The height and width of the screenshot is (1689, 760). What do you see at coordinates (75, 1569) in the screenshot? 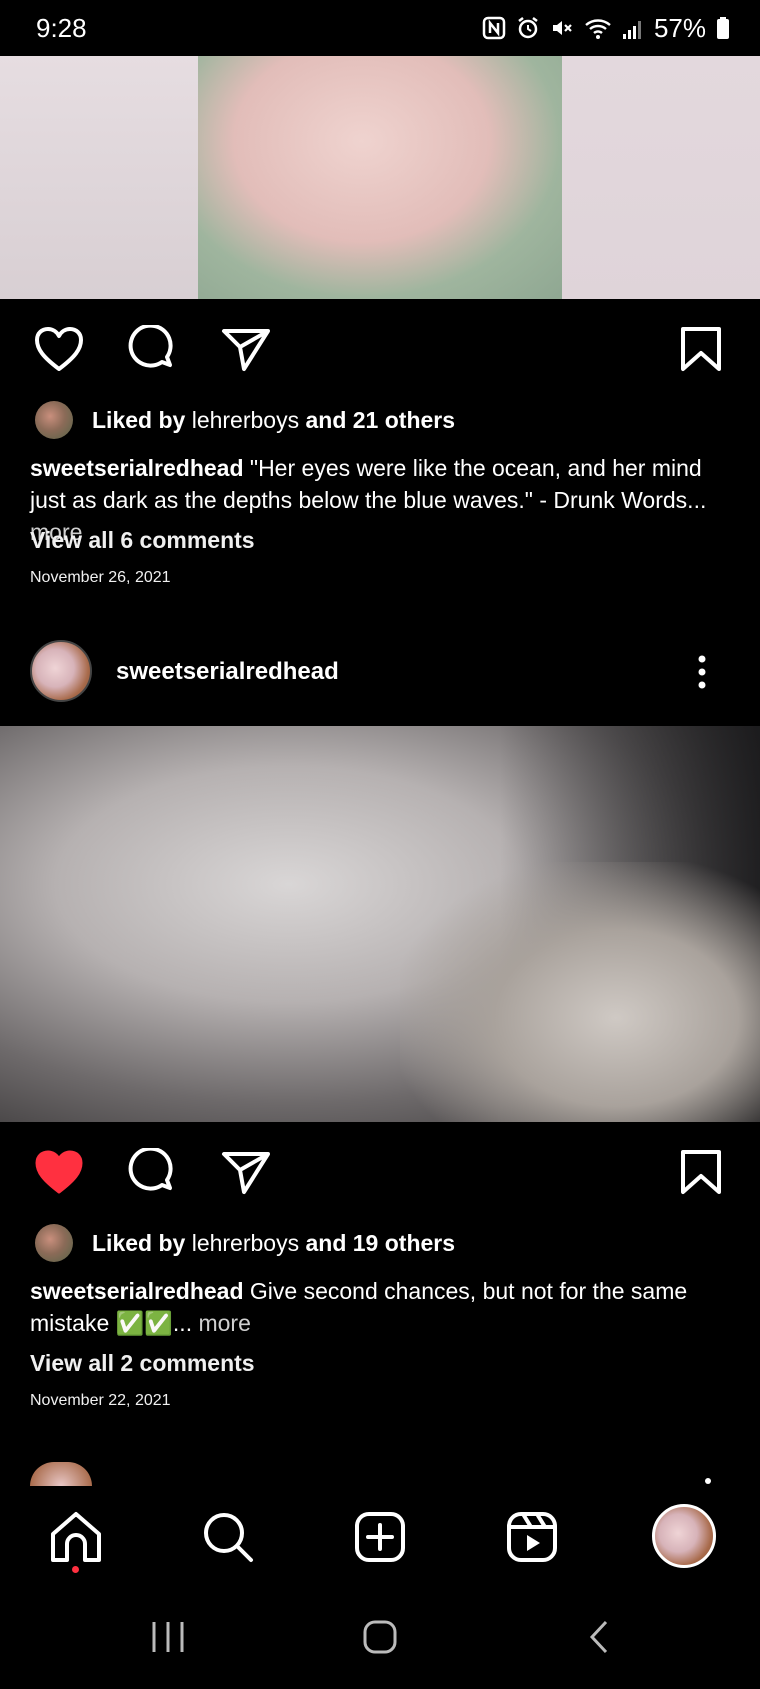
I see `home-notification-dot` at bounding box center [75, 1569].